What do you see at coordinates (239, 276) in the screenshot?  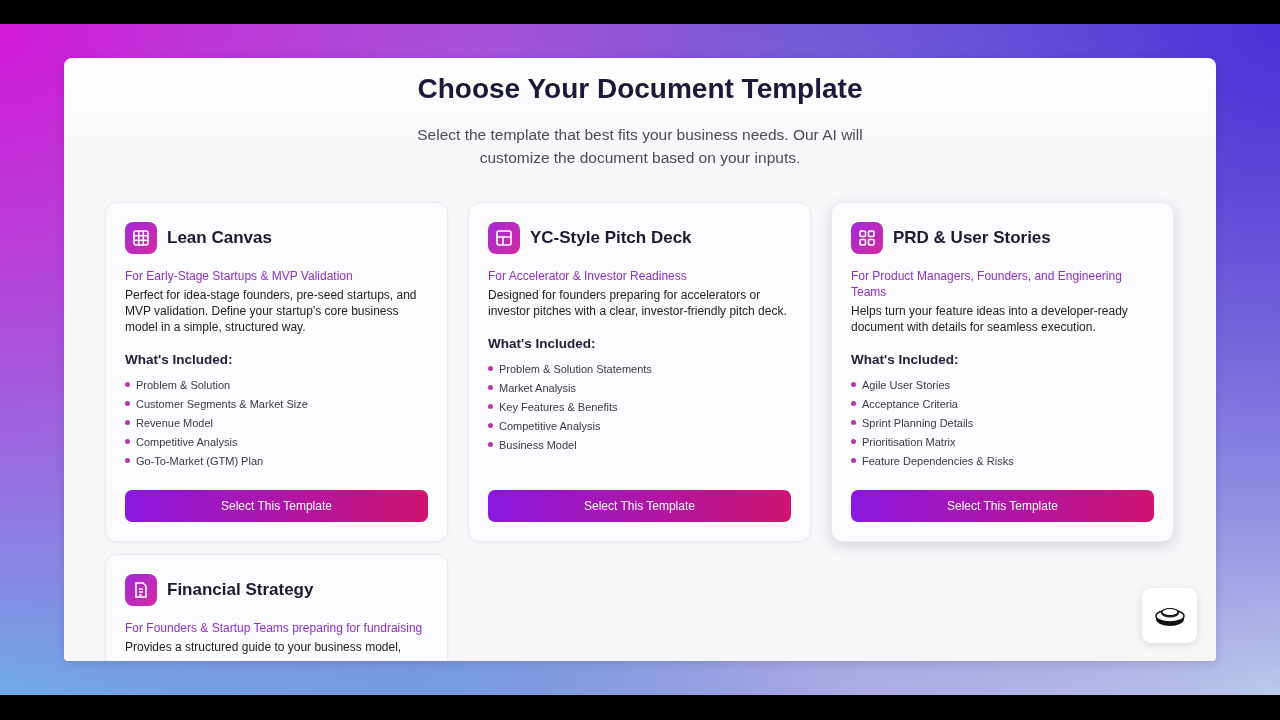 I see `template-audience: For Early-Stage Startups & MVP Validation` at bounding box center [239, 276].